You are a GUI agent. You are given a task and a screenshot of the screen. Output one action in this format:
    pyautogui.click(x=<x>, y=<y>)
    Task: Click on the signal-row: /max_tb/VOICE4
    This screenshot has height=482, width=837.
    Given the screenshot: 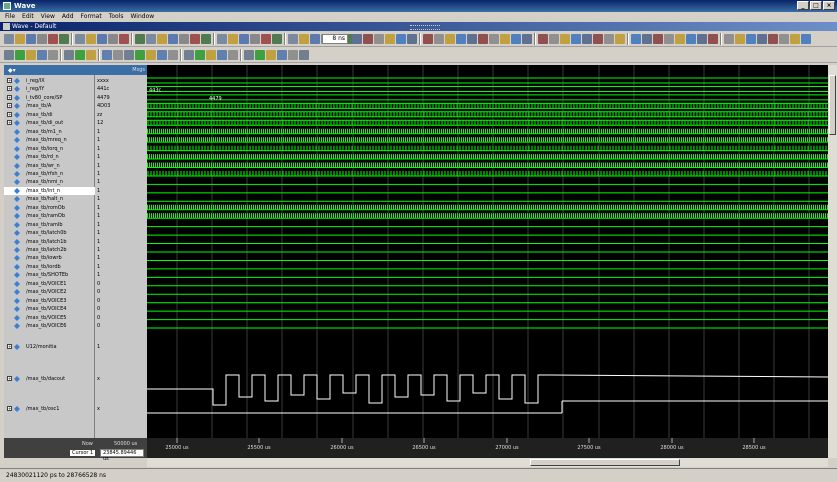 What is the action you would take?
    pyautogui.click(x=49, y=309)
    